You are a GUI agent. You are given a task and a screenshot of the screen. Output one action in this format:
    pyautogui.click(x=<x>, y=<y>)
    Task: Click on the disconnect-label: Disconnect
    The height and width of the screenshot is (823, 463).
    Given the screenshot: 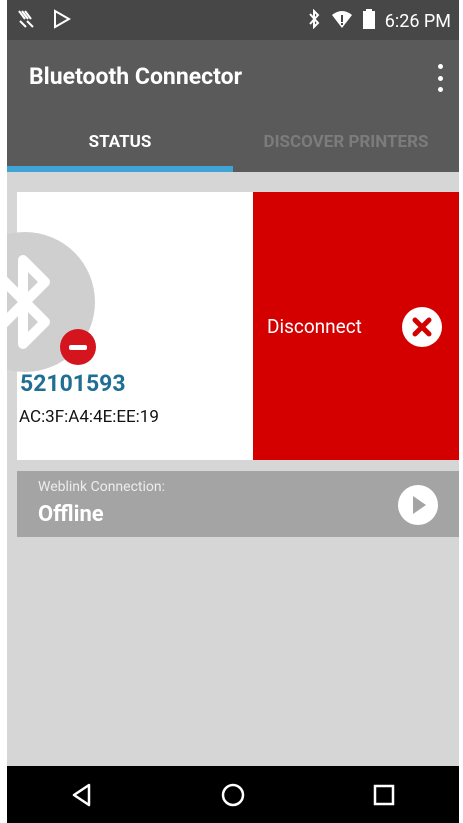 What is the action you would take?
    pyautogui.click(x=314, y=326)
    